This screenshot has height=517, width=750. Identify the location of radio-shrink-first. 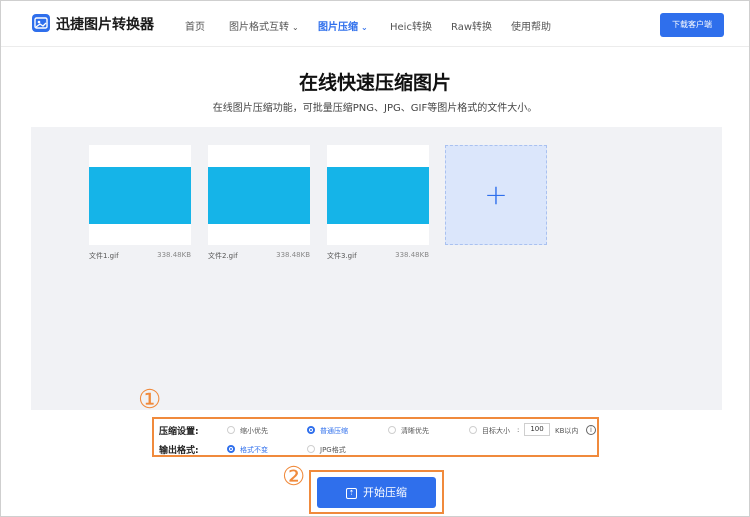
(231, 430).